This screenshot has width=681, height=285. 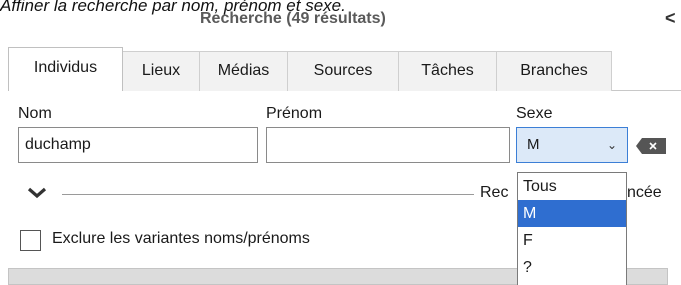 What do you see at coordinates (294, 113) in the screenshot?
I see `prenom-label: Prénom` at bounding box center [294, 113].